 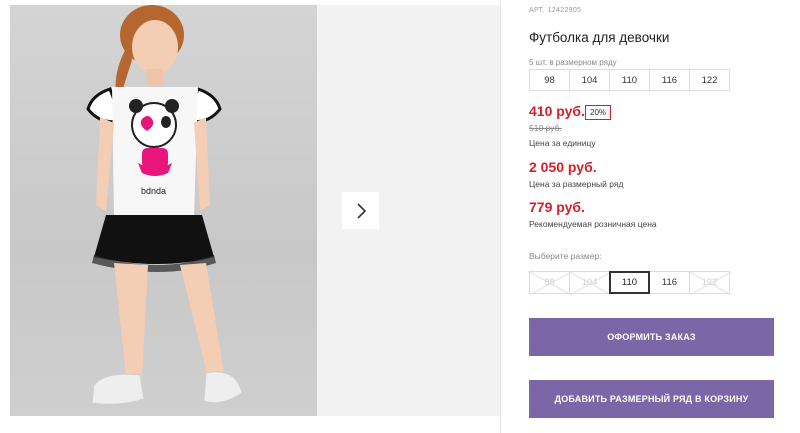 What do you see at coordinates (598, 112) in the screenshot?
I see `discount-badge: 20%` at bounding box center [598, 112].